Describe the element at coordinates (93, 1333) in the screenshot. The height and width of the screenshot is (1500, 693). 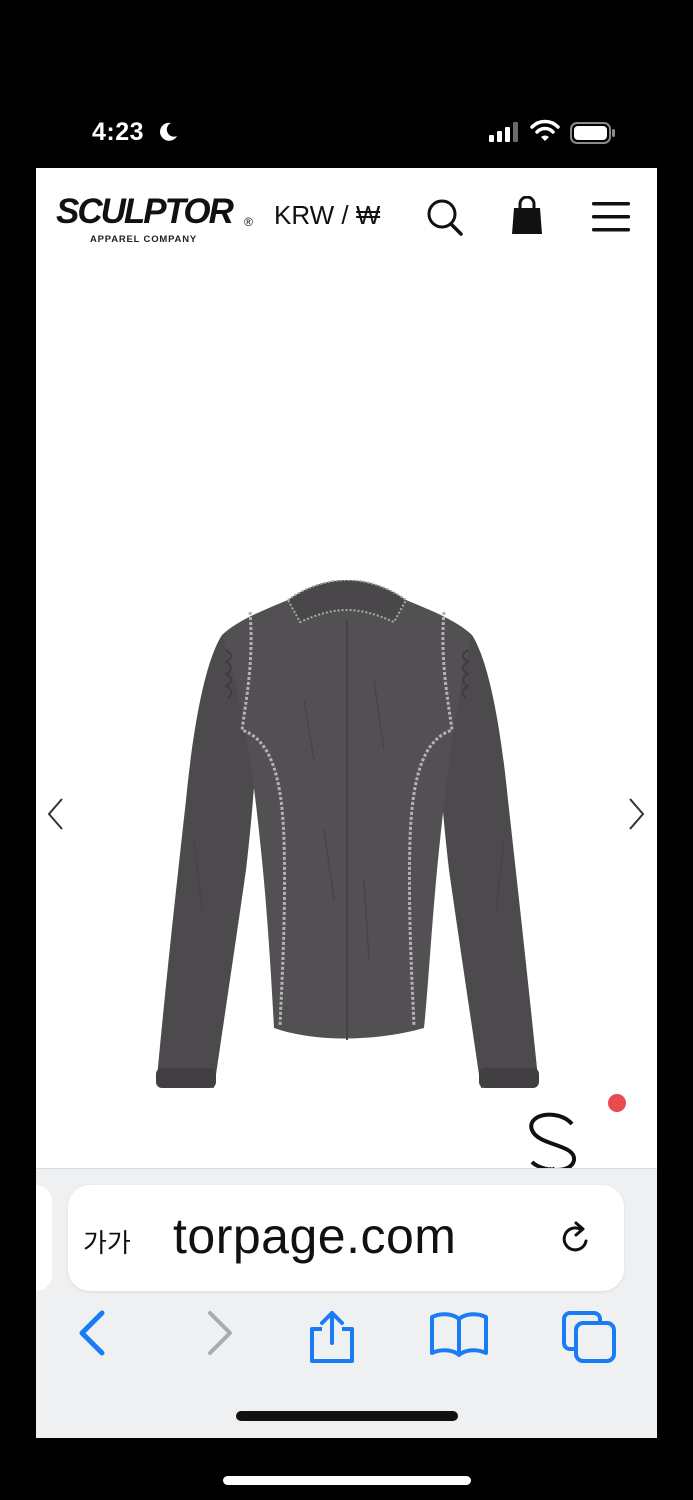
I see `back-icon` at that location.